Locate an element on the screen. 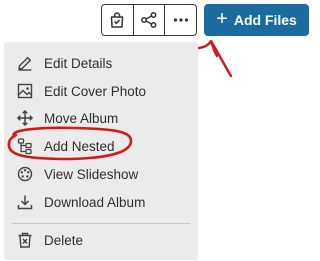 Image resolution: width=320 pixels, height=261 pixels. menu-item-label: Edit Cover Photo is located at coordinates (95, 91).